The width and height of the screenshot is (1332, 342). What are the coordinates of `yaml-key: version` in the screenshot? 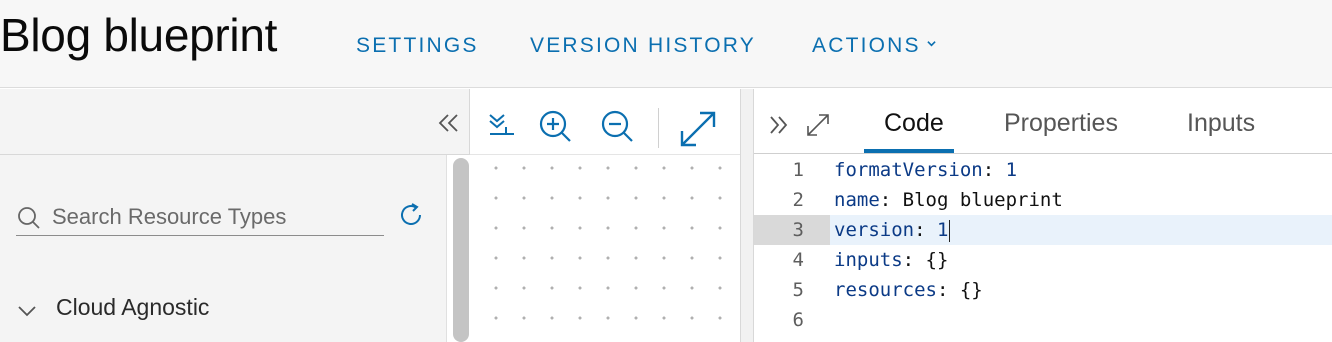 It's located at (874, 230).